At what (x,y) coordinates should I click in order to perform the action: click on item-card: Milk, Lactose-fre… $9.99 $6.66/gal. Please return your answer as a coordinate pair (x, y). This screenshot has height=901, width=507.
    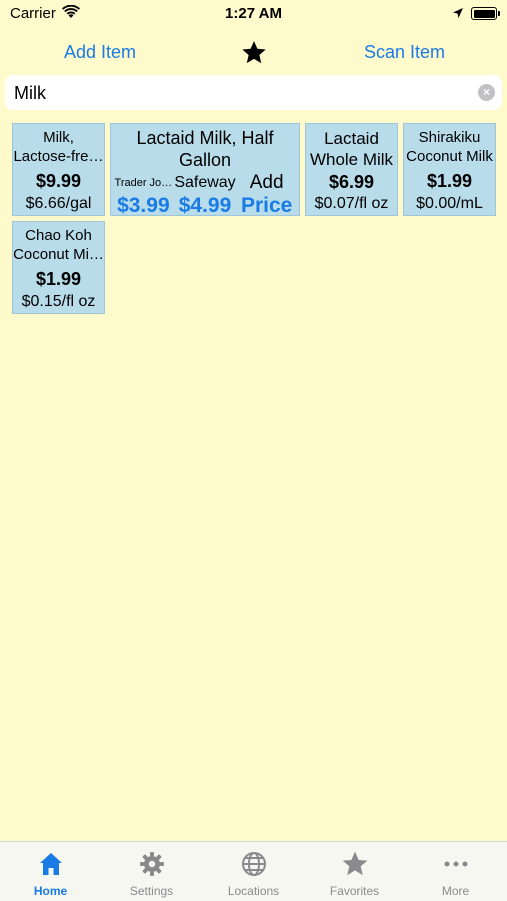
    Looking at the image, I should click on (58, 169).